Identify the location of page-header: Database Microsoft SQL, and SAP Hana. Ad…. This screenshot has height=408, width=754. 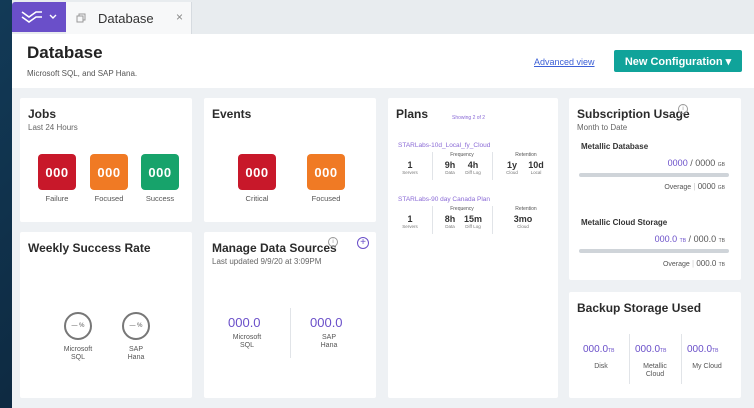
(383, 61).